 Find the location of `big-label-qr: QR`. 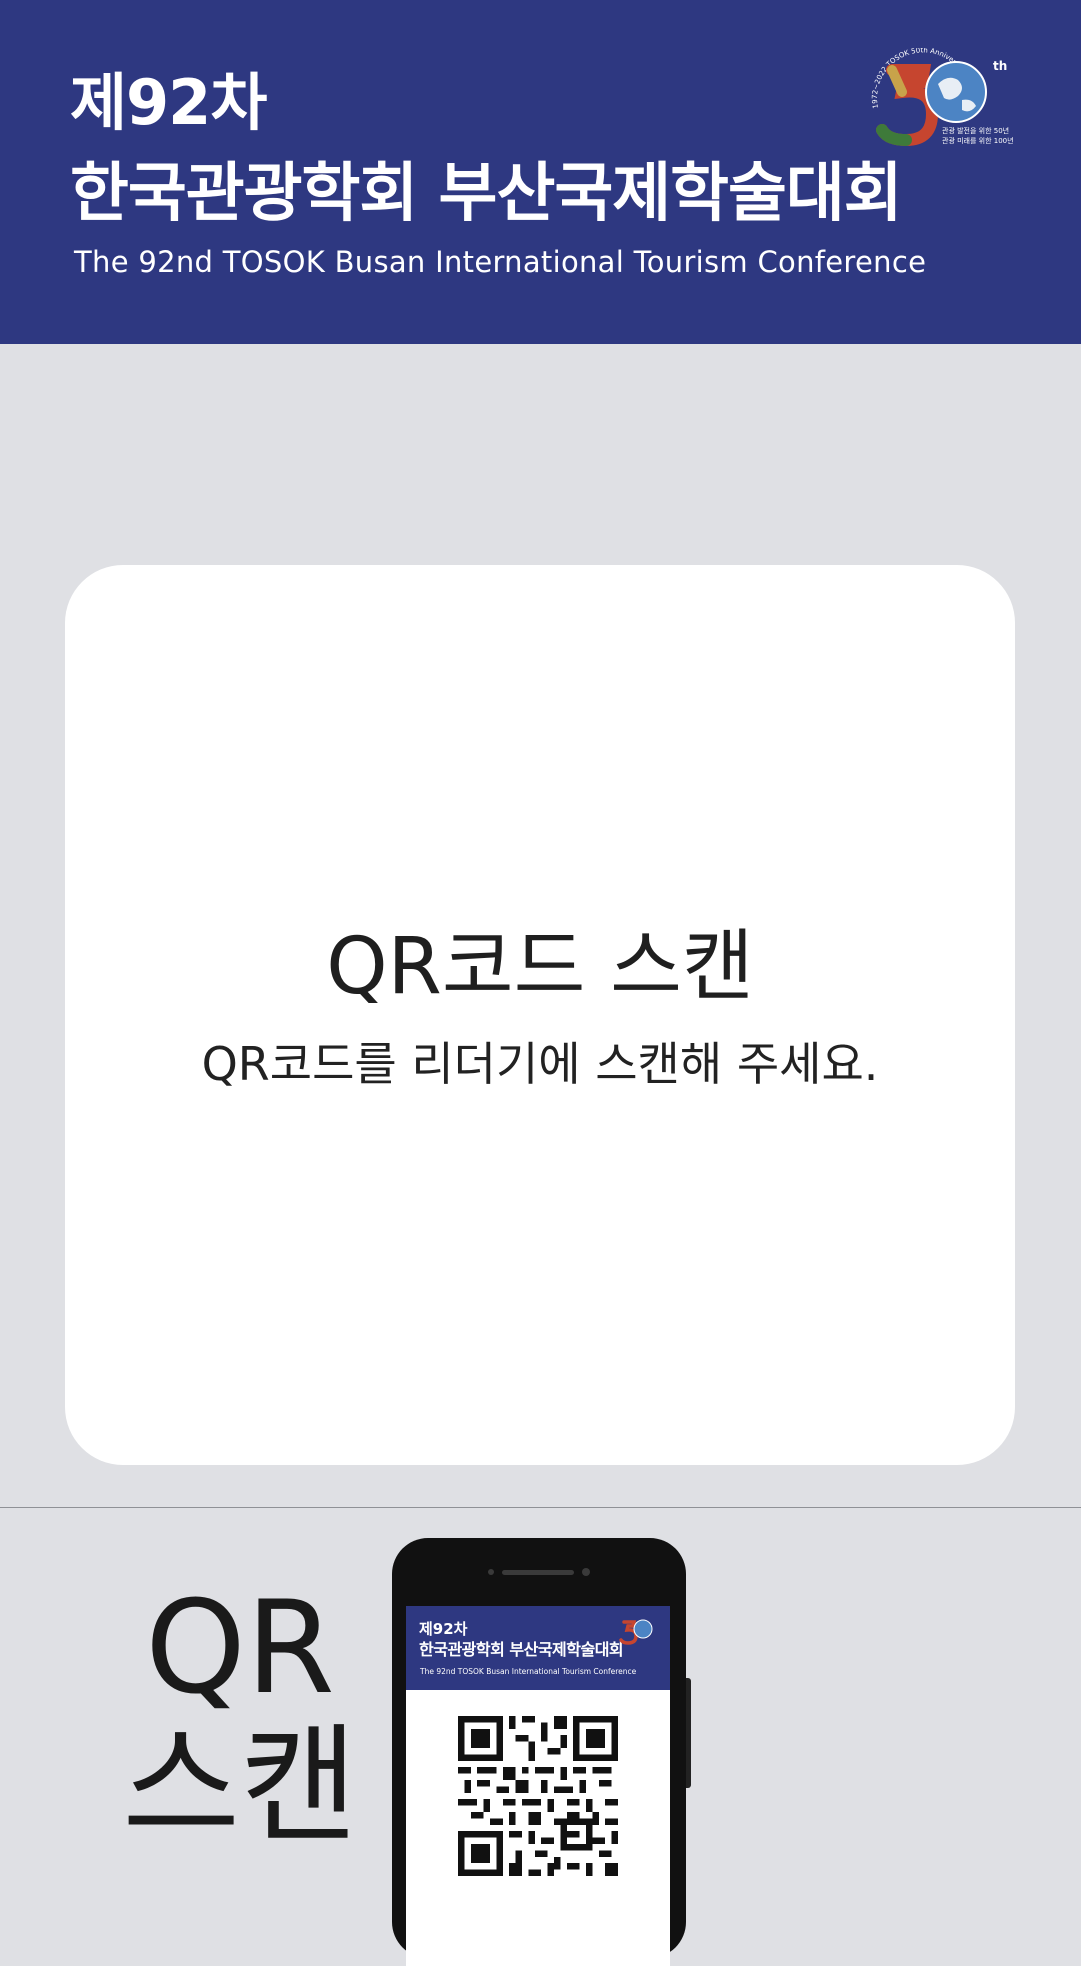

big-label-qr: QR is located at coordinates (240, 1648).